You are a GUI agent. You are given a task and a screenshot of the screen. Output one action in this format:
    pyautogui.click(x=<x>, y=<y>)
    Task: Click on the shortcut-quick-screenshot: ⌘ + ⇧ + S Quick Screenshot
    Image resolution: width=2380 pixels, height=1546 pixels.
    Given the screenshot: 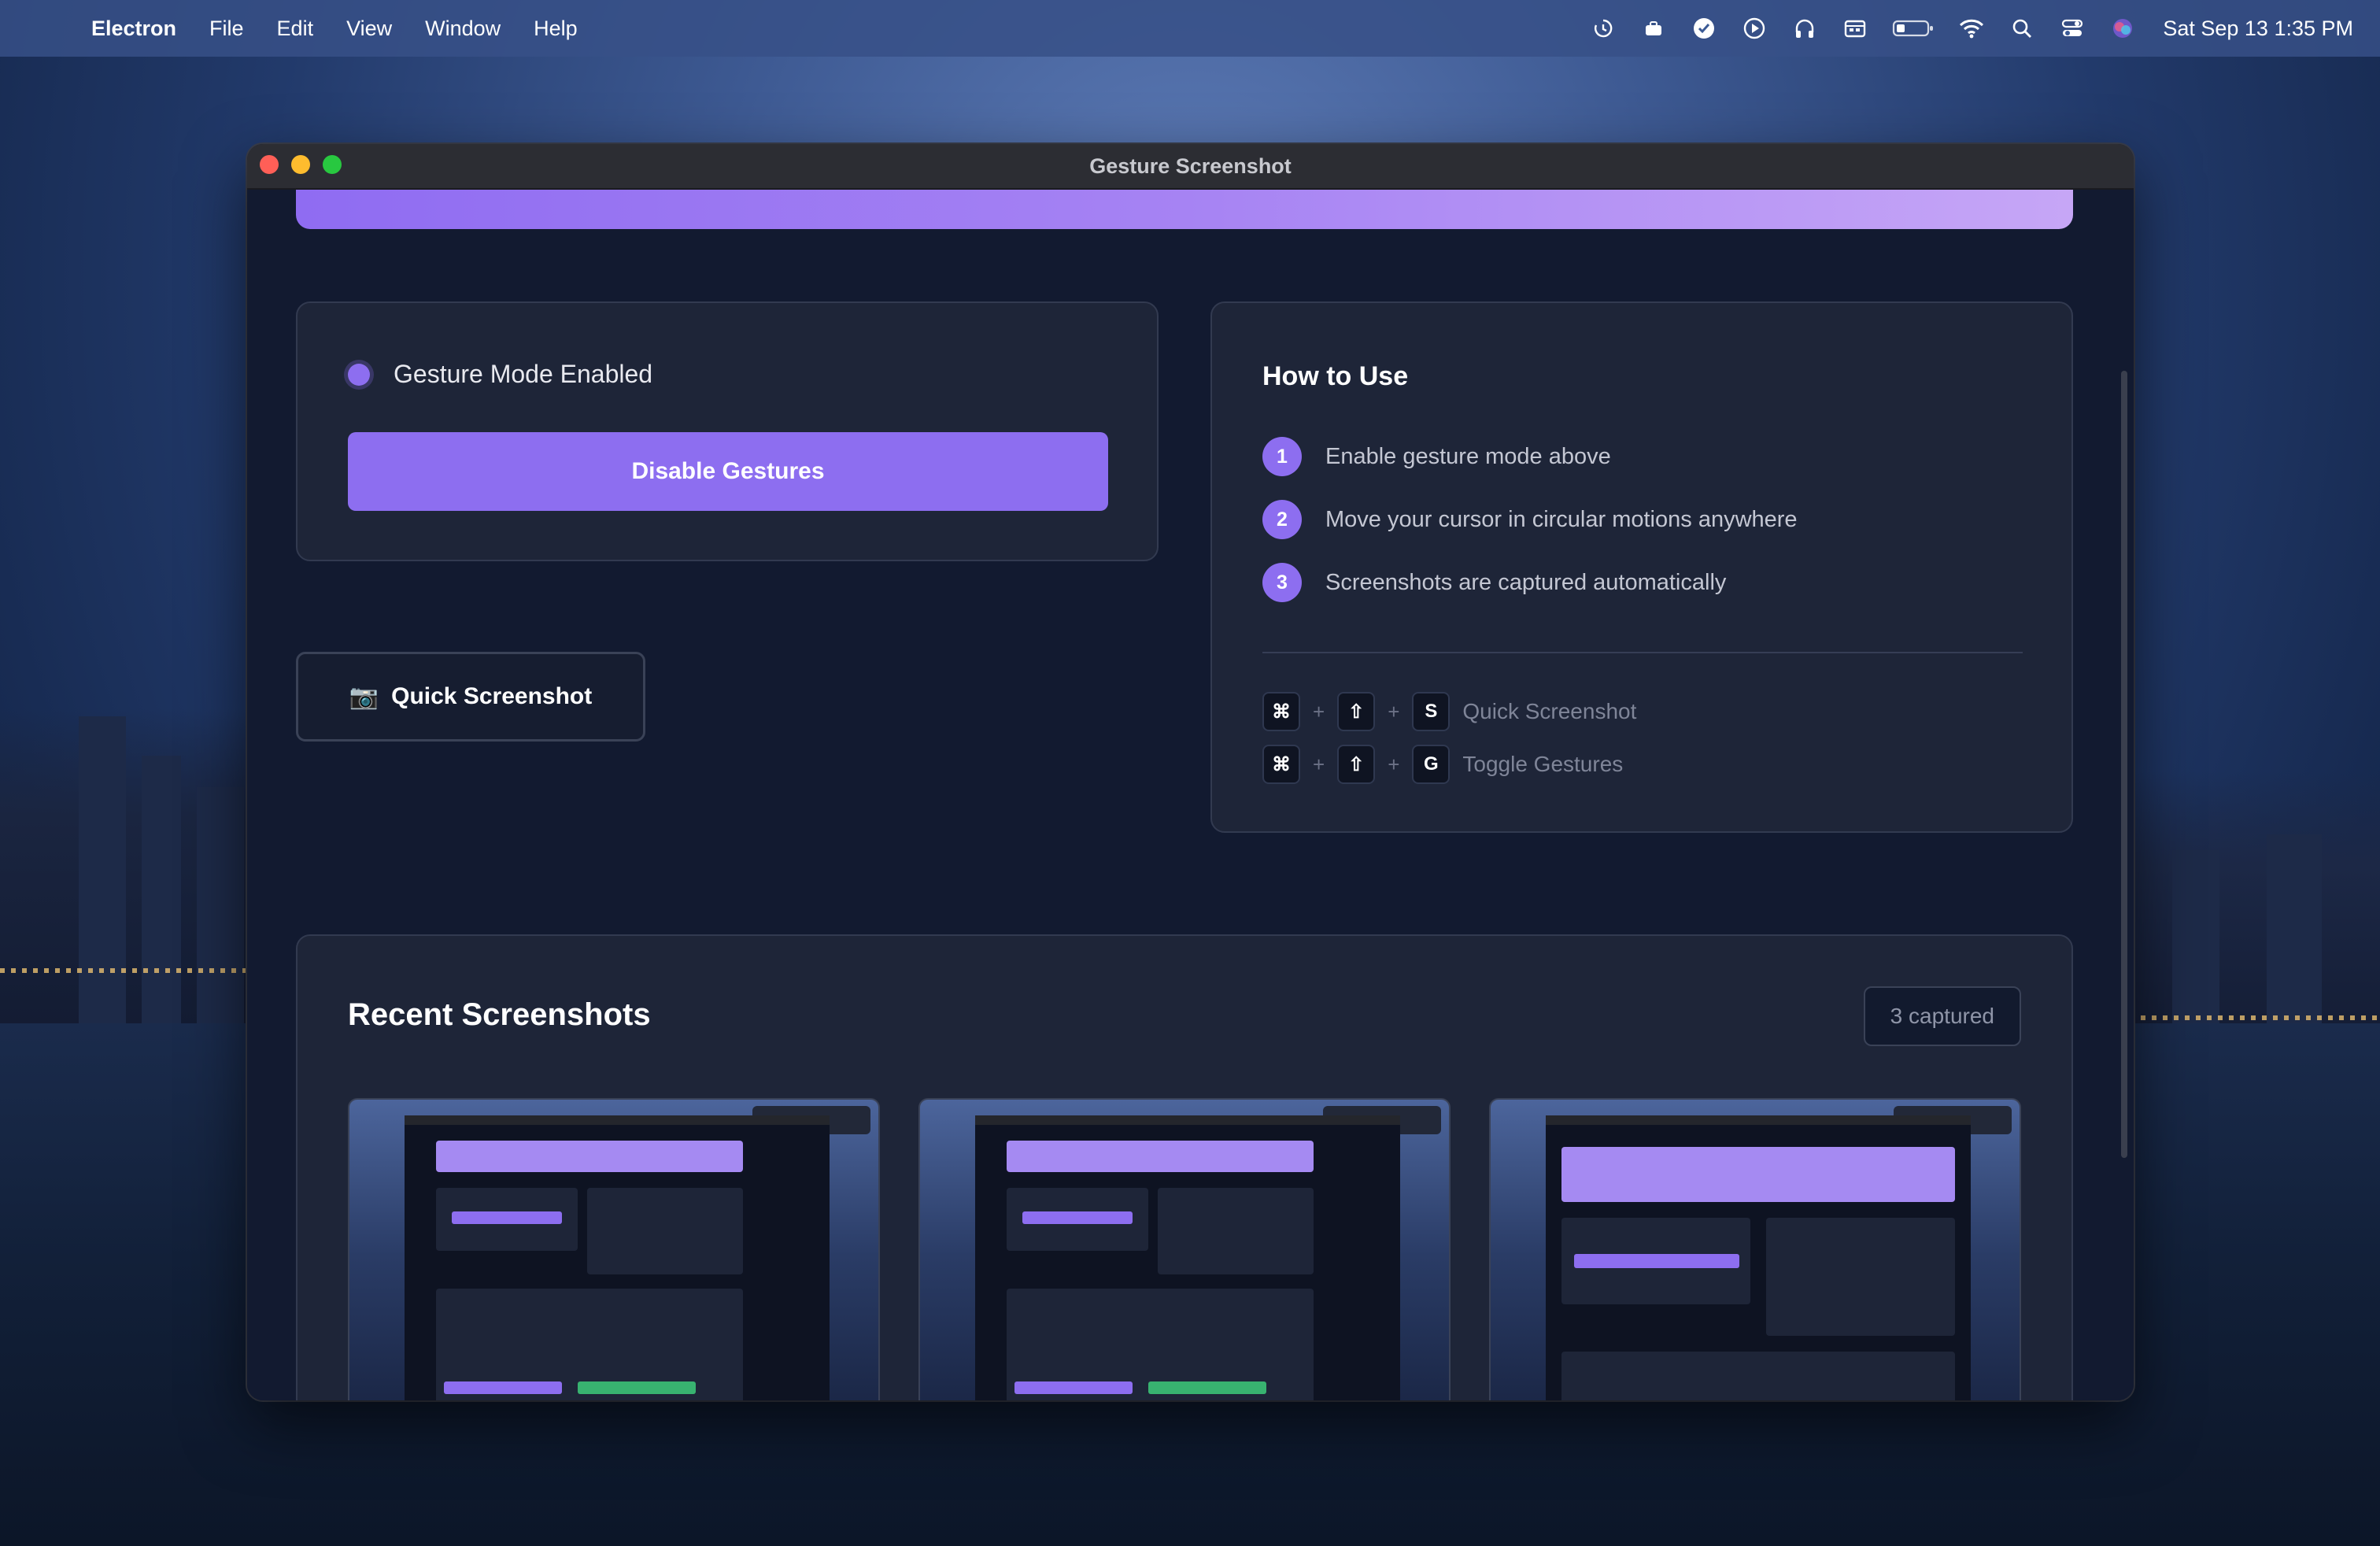 What is the action you would take?
    pyautogui.click(x=1449, y=711)
    